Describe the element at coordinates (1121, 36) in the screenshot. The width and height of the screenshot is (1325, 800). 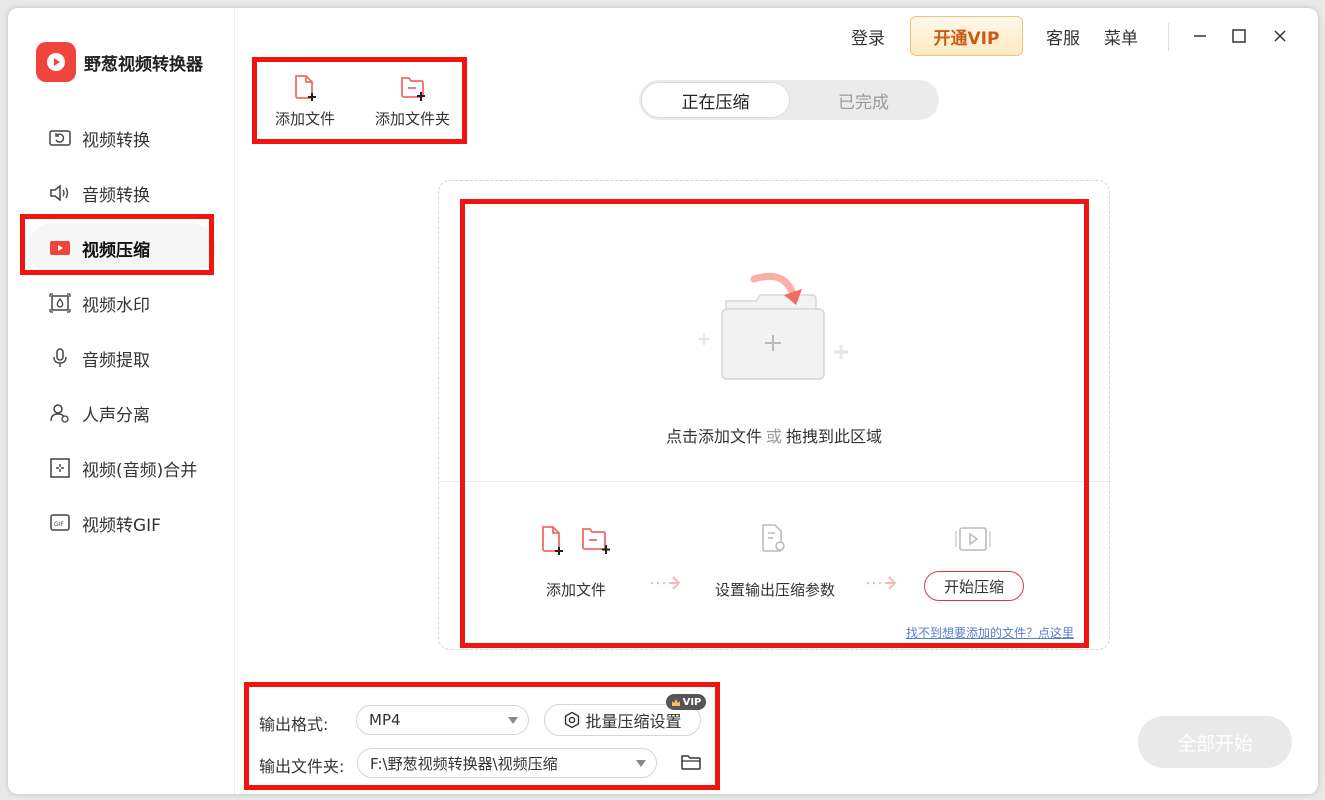
I see `menu-button: 菜单` at that location.